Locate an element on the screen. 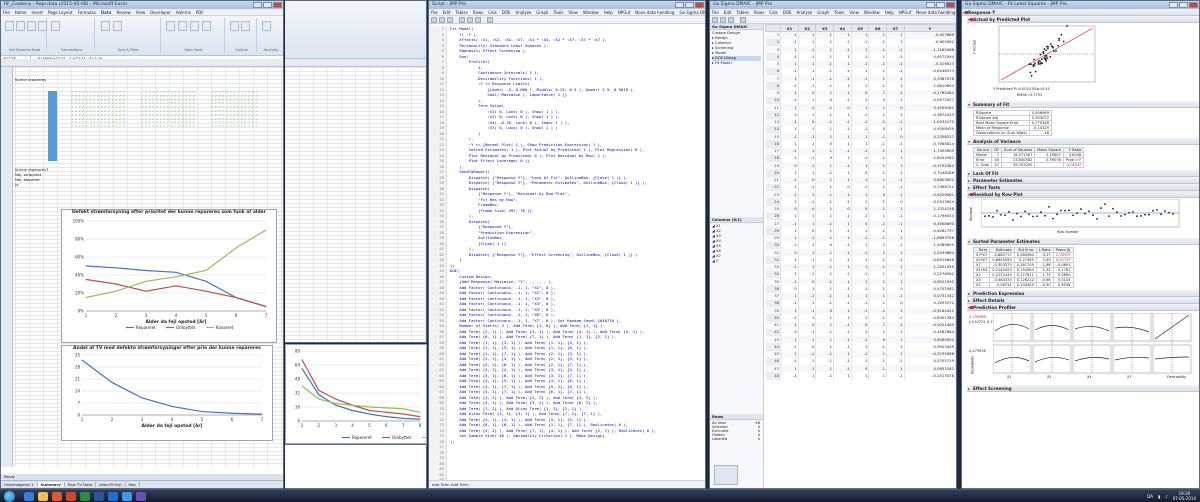 This screenshot has height=502, width=1200. table-cell: -0,9308459 is located at coordinates (930, 129).